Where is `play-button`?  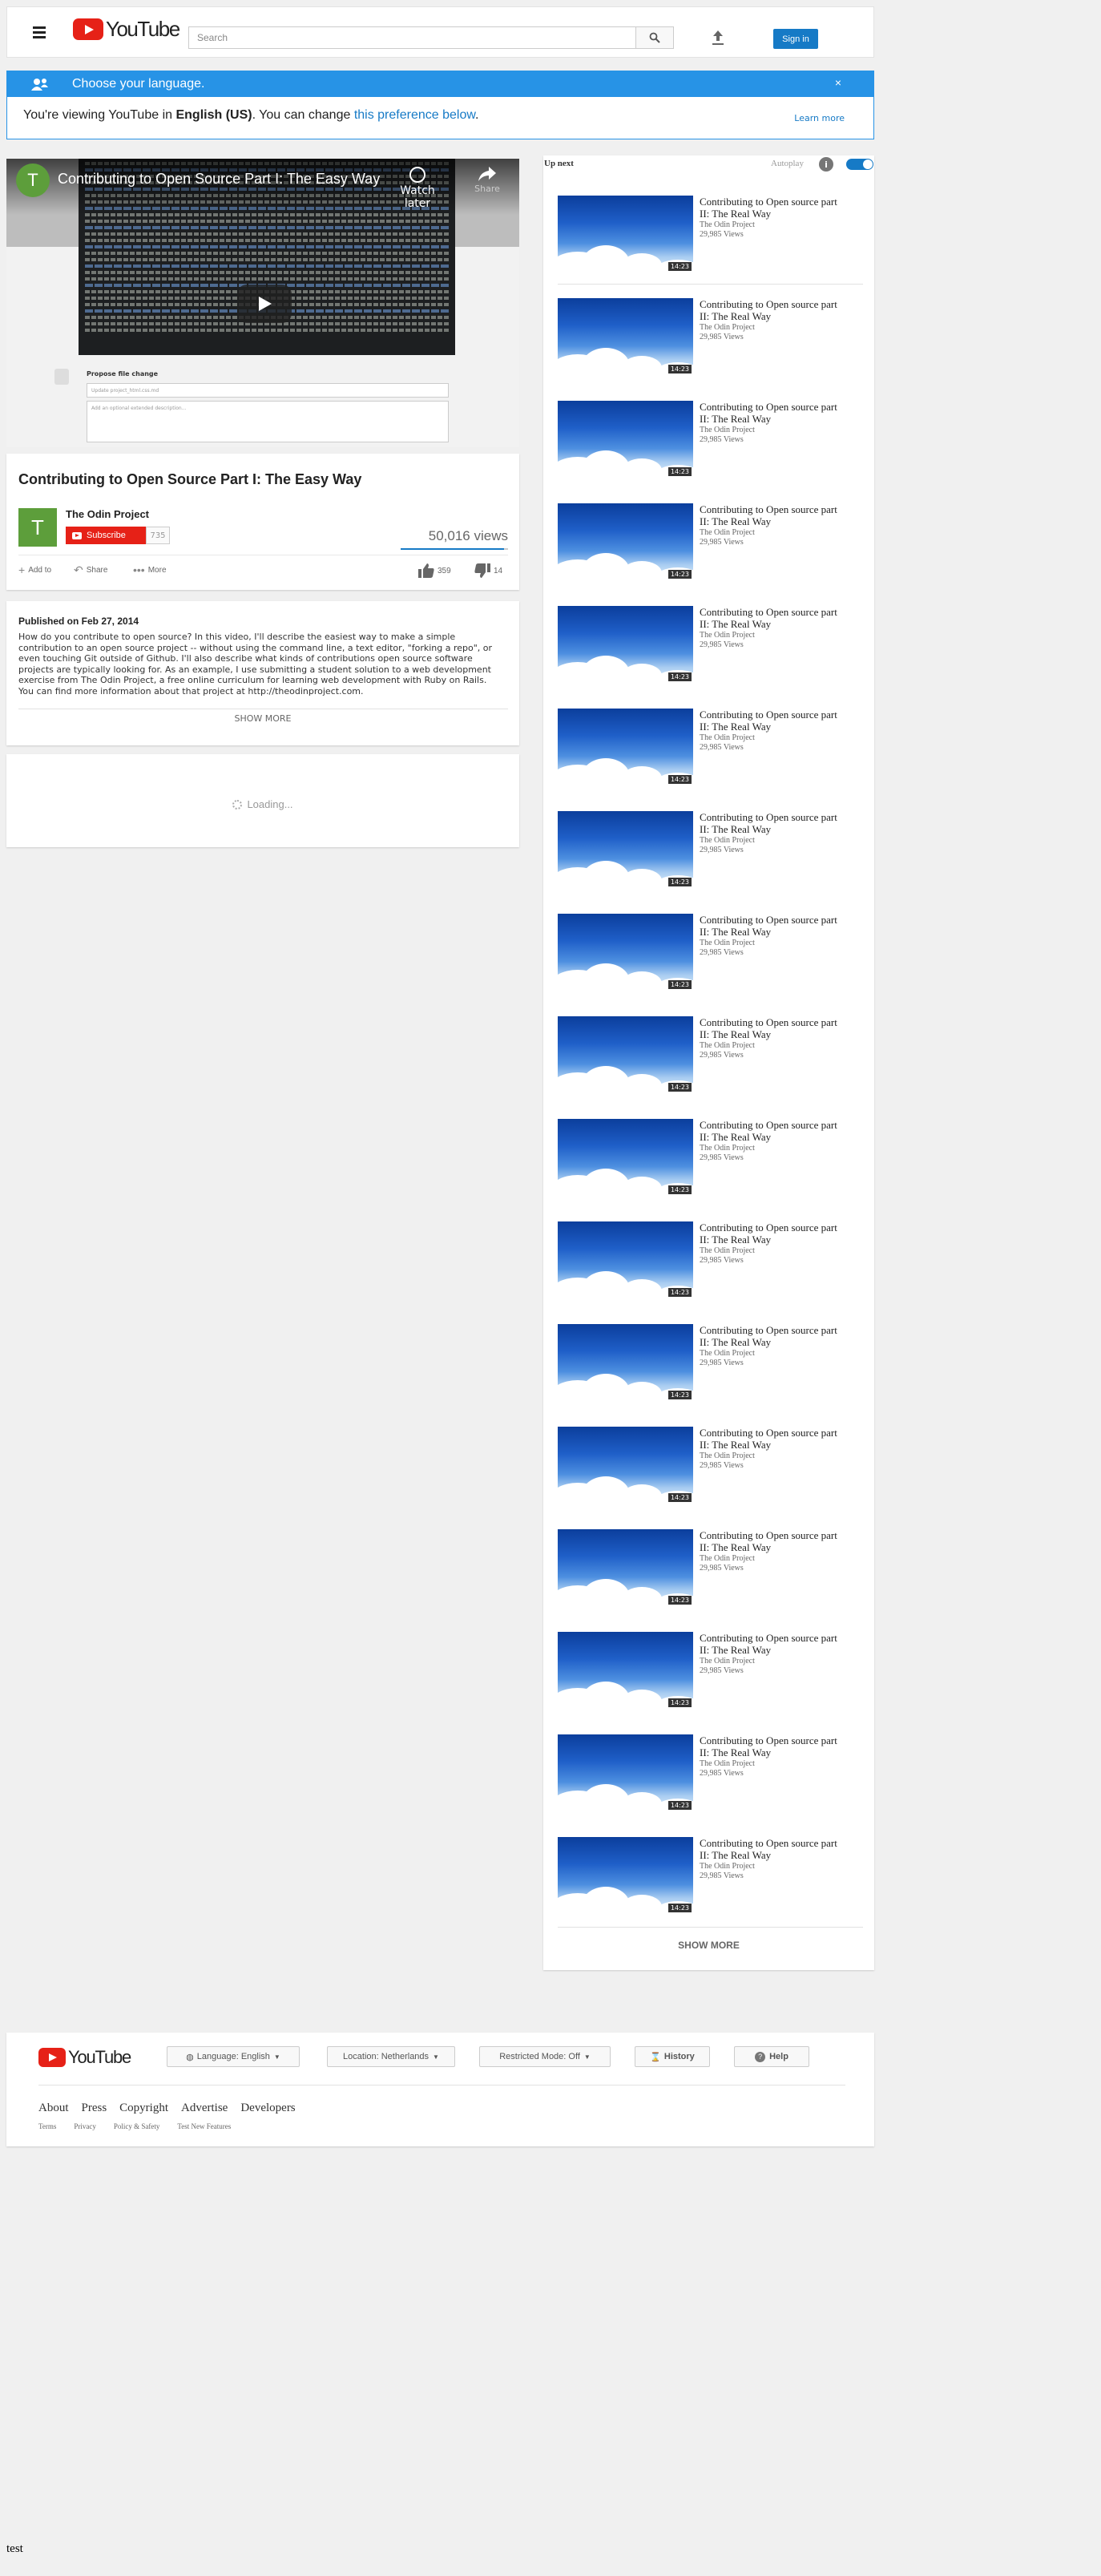 play-button is located at coordinates (264, 304).